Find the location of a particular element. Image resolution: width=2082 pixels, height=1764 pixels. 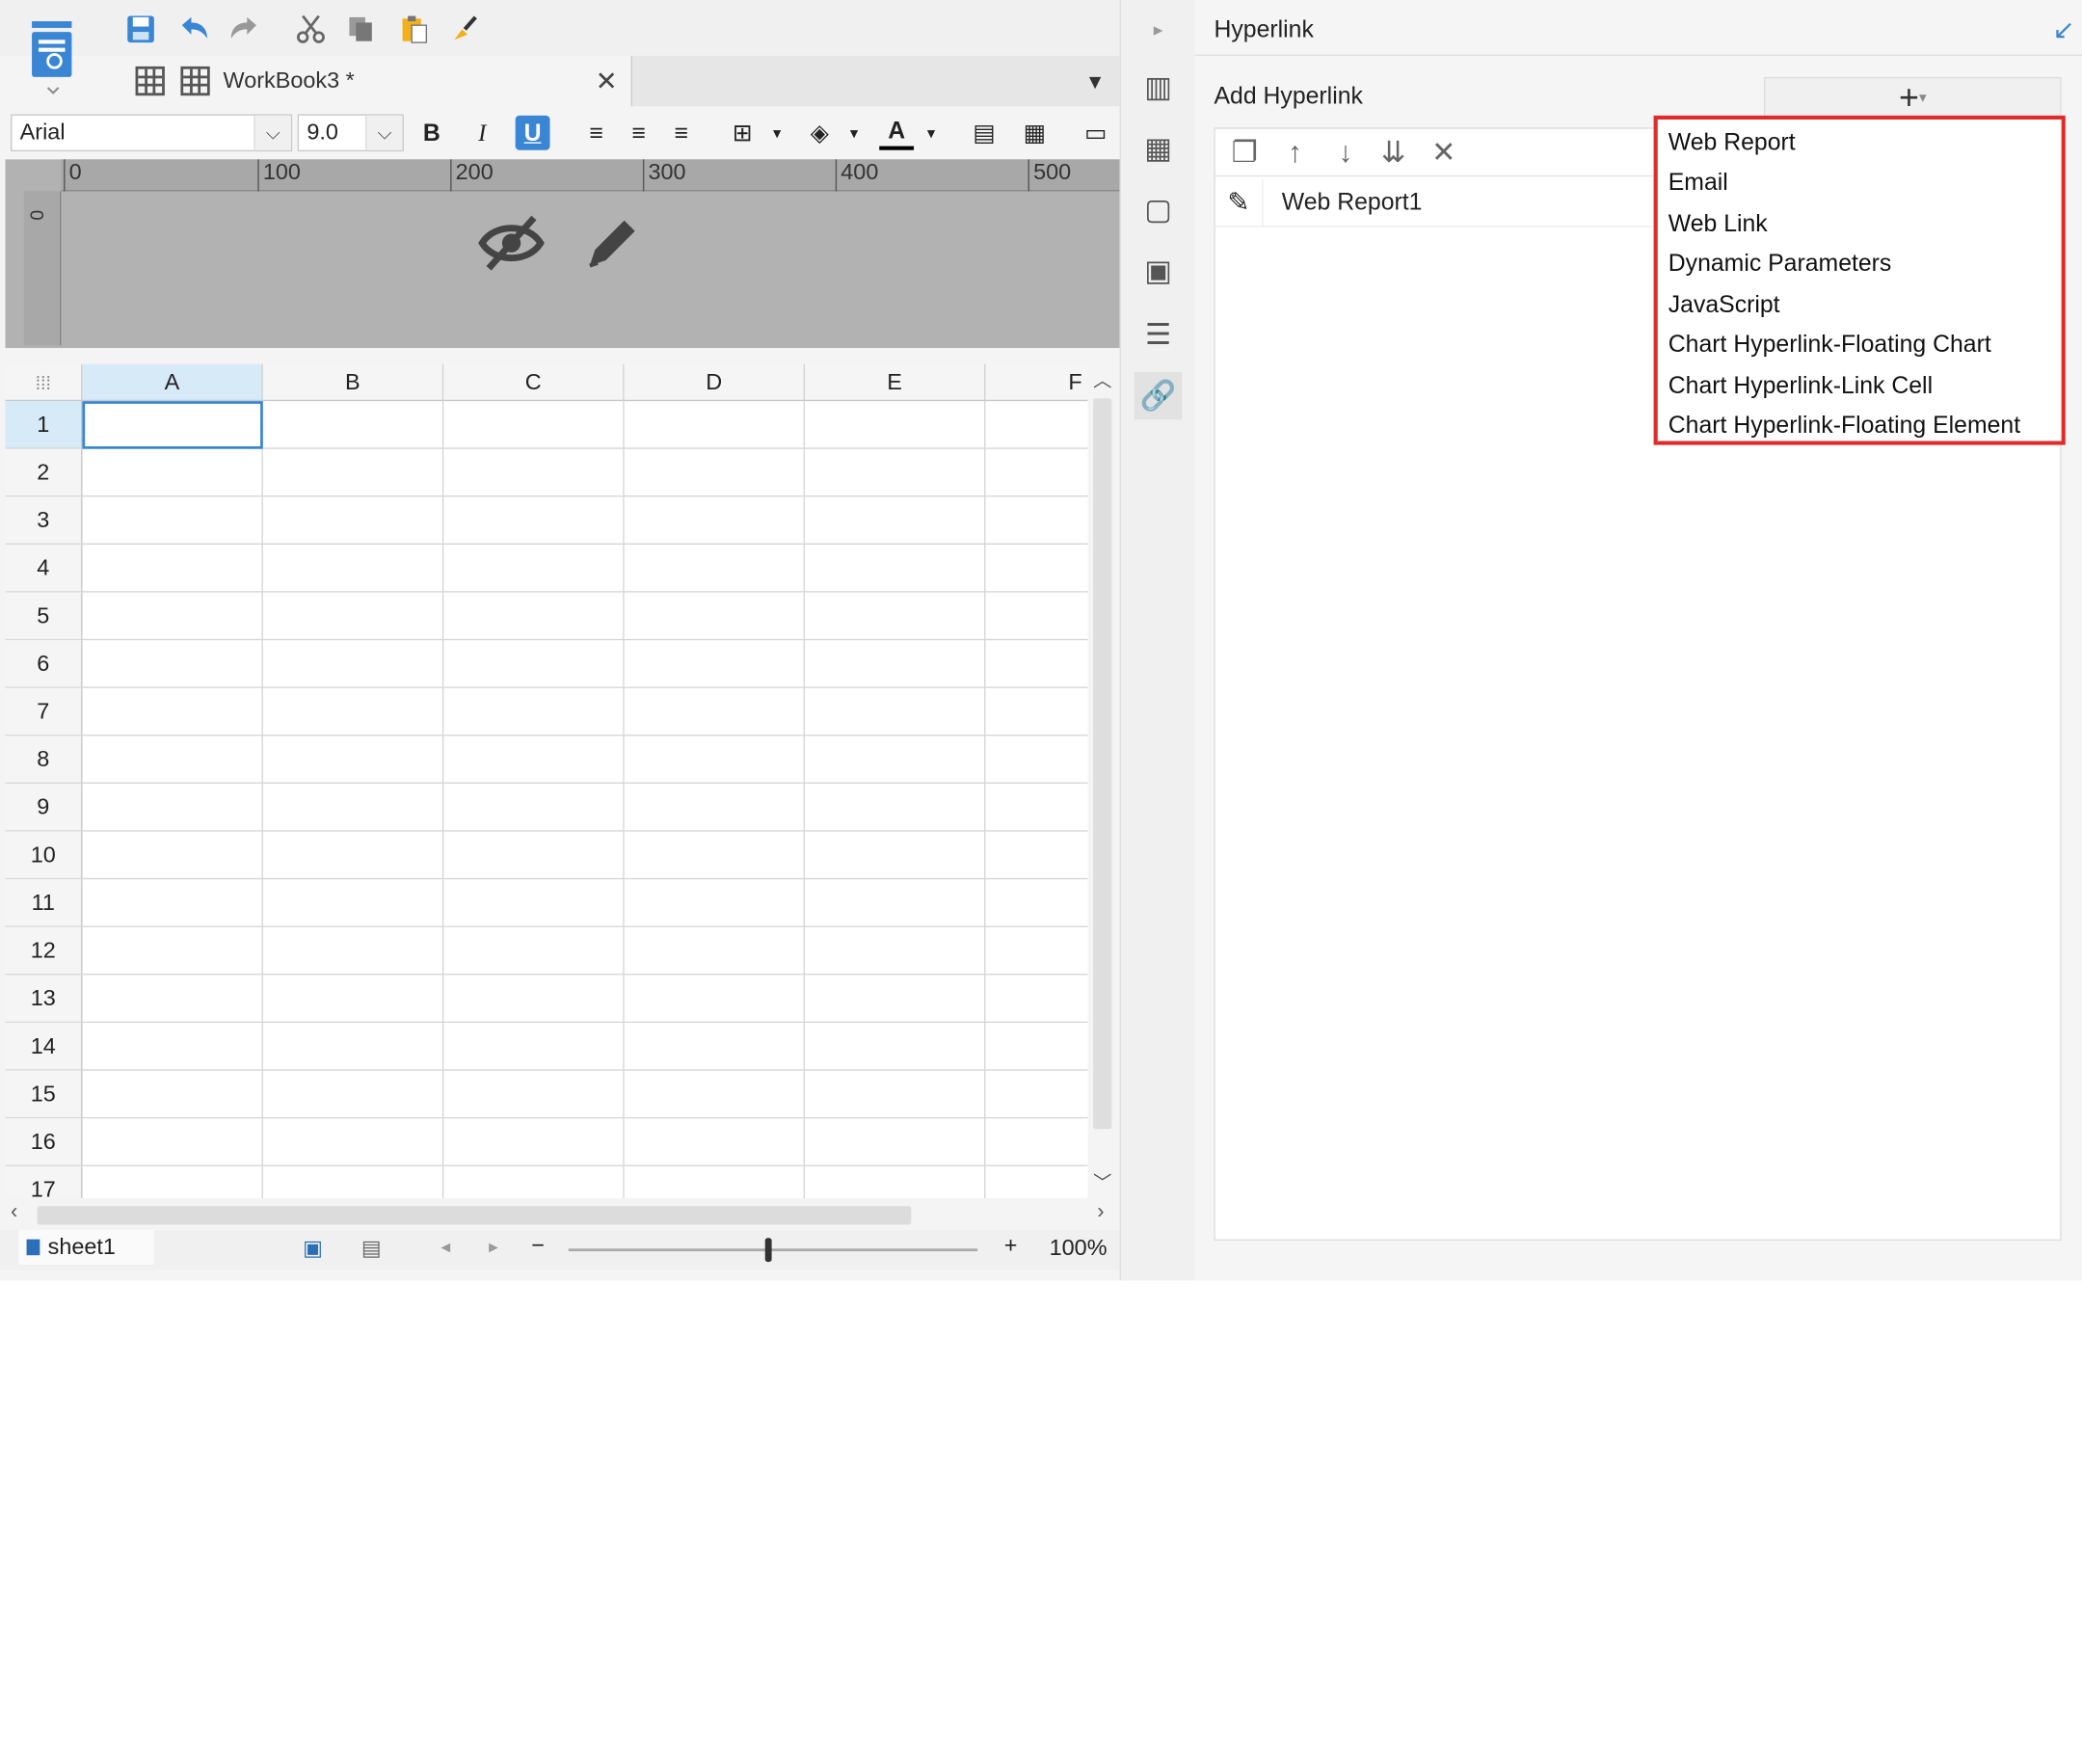

select-all-corner: ⁞⁞⁞ is located at coordinates (44, 382).